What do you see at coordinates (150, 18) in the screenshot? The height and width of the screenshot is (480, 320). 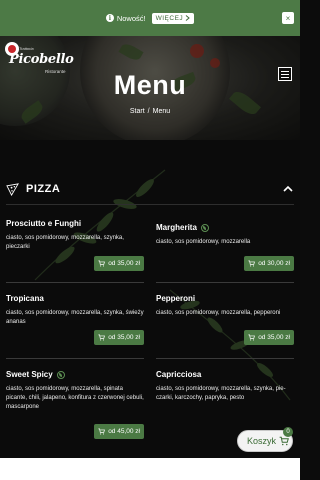 I see `notification-bar: i Nowość! WIĘCEJ ×` at bounding box center [150, 18].